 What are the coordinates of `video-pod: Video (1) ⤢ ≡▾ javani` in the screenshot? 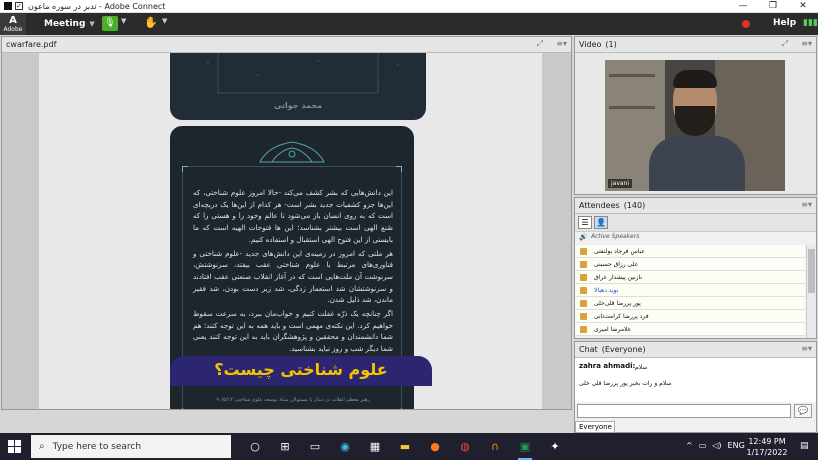 It's located at (695, 115).